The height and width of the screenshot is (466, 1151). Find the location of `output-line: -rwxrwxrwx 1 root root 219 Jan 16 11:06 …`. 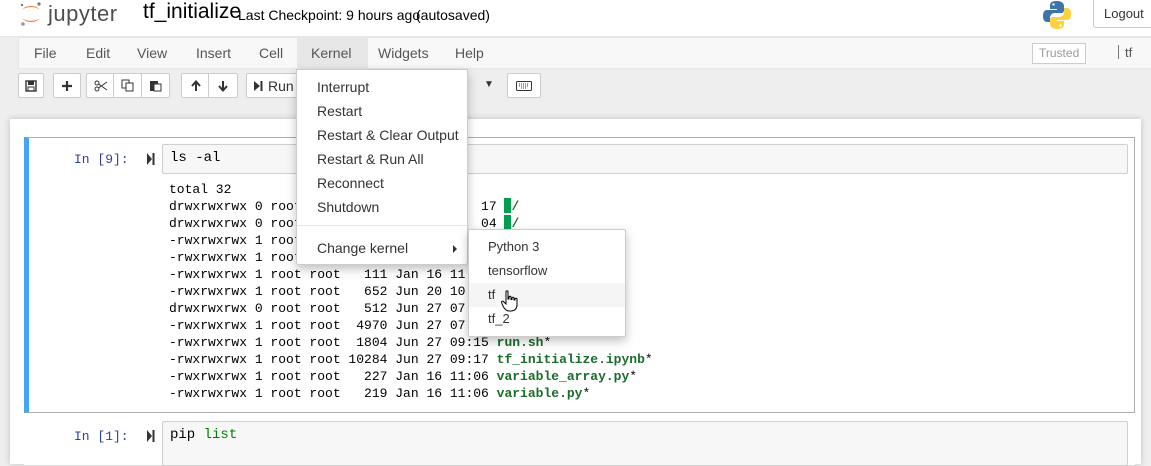

output-line: -rwxrwxrwx 1 root root 219 Jan 16 11:06 … is located at coordinates (380, 393).